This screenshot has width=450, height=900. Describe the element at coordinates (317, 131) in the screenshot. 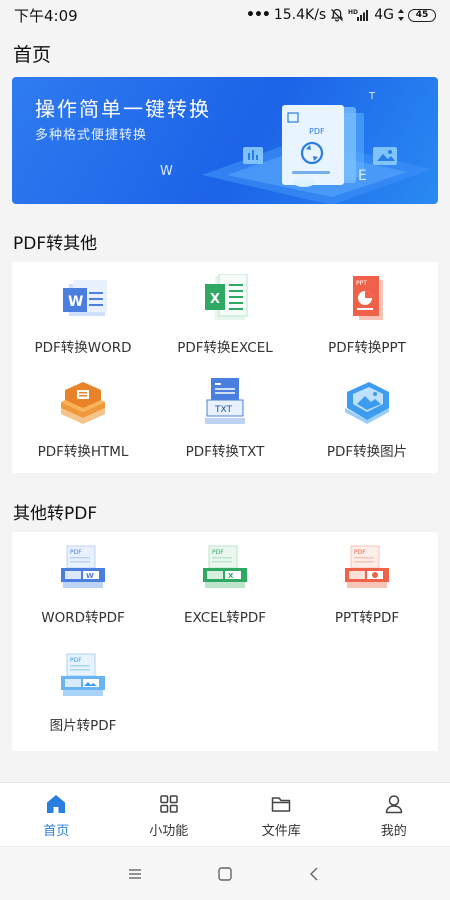

I see `banner-pdf-text: PDF` at that location.